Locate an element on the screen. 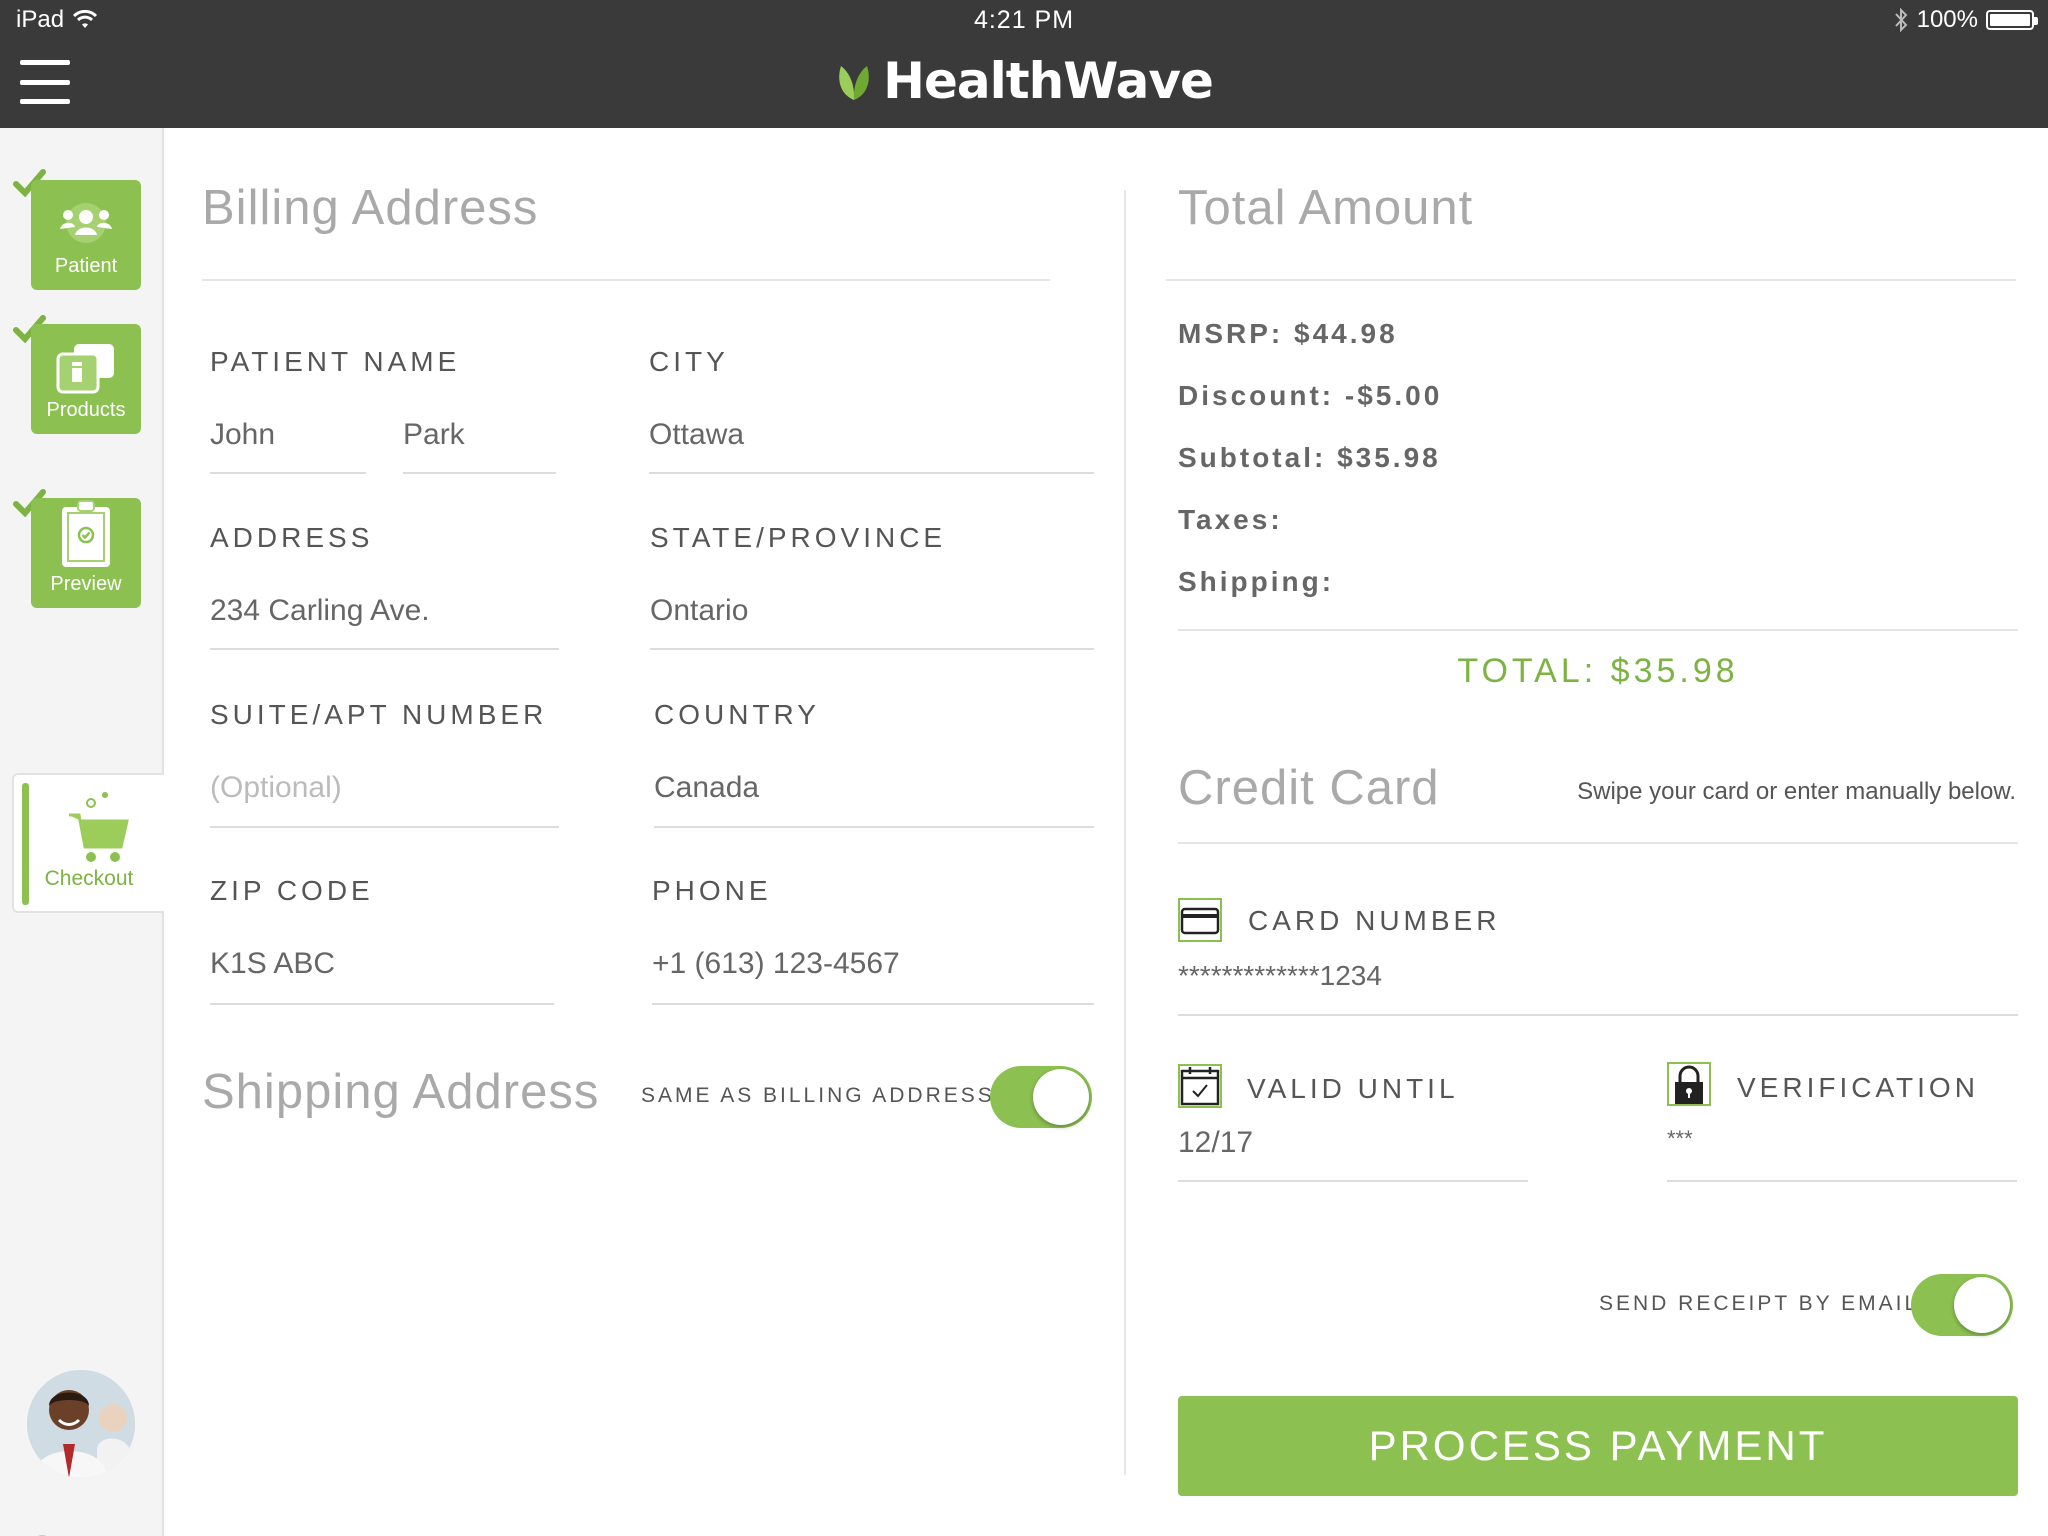 The image size is (2048, 1536). verification-label: VERIFICATION is located at coordinates (1858, 1087).